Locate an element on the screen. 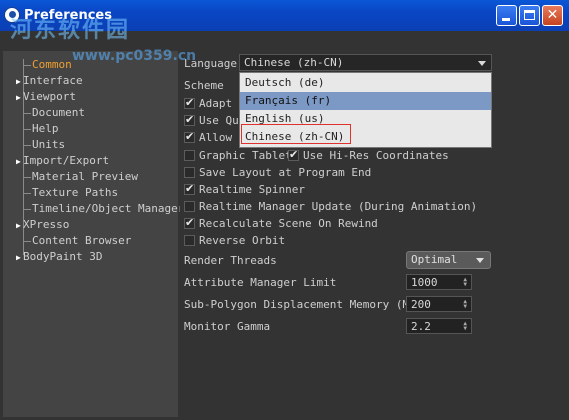 The height and width of the screenshot is (420, 569). option-label: Reverse Orbit is located at coordinates (242, 240).